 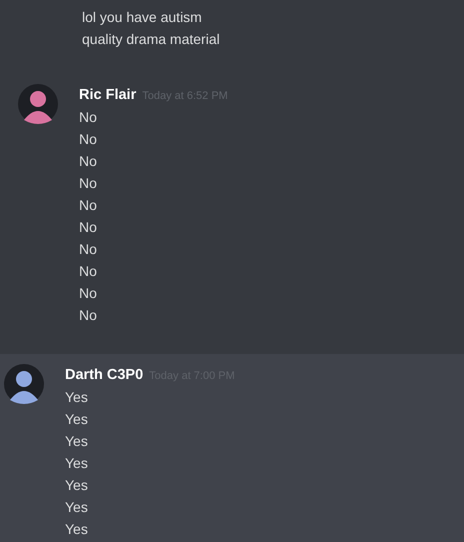 I want to click on message-text: lol you have autism, so click(x=142, y=17).